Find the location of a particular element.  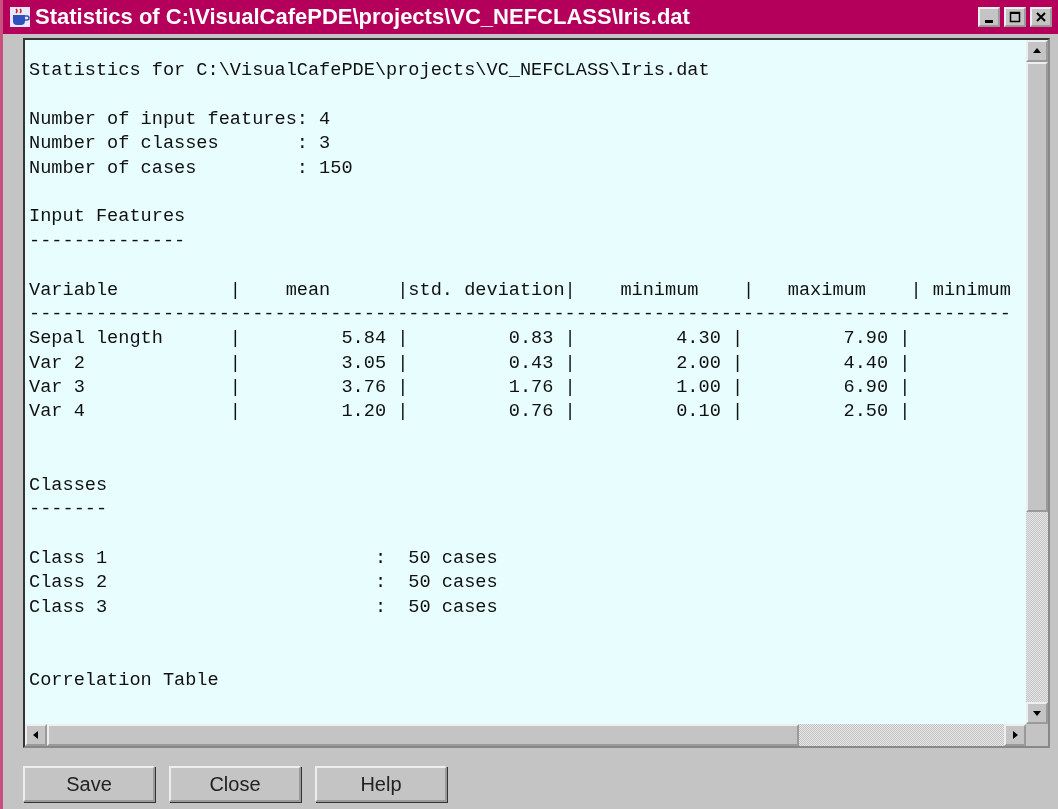

app-icon is located at coordinates (20, 17).